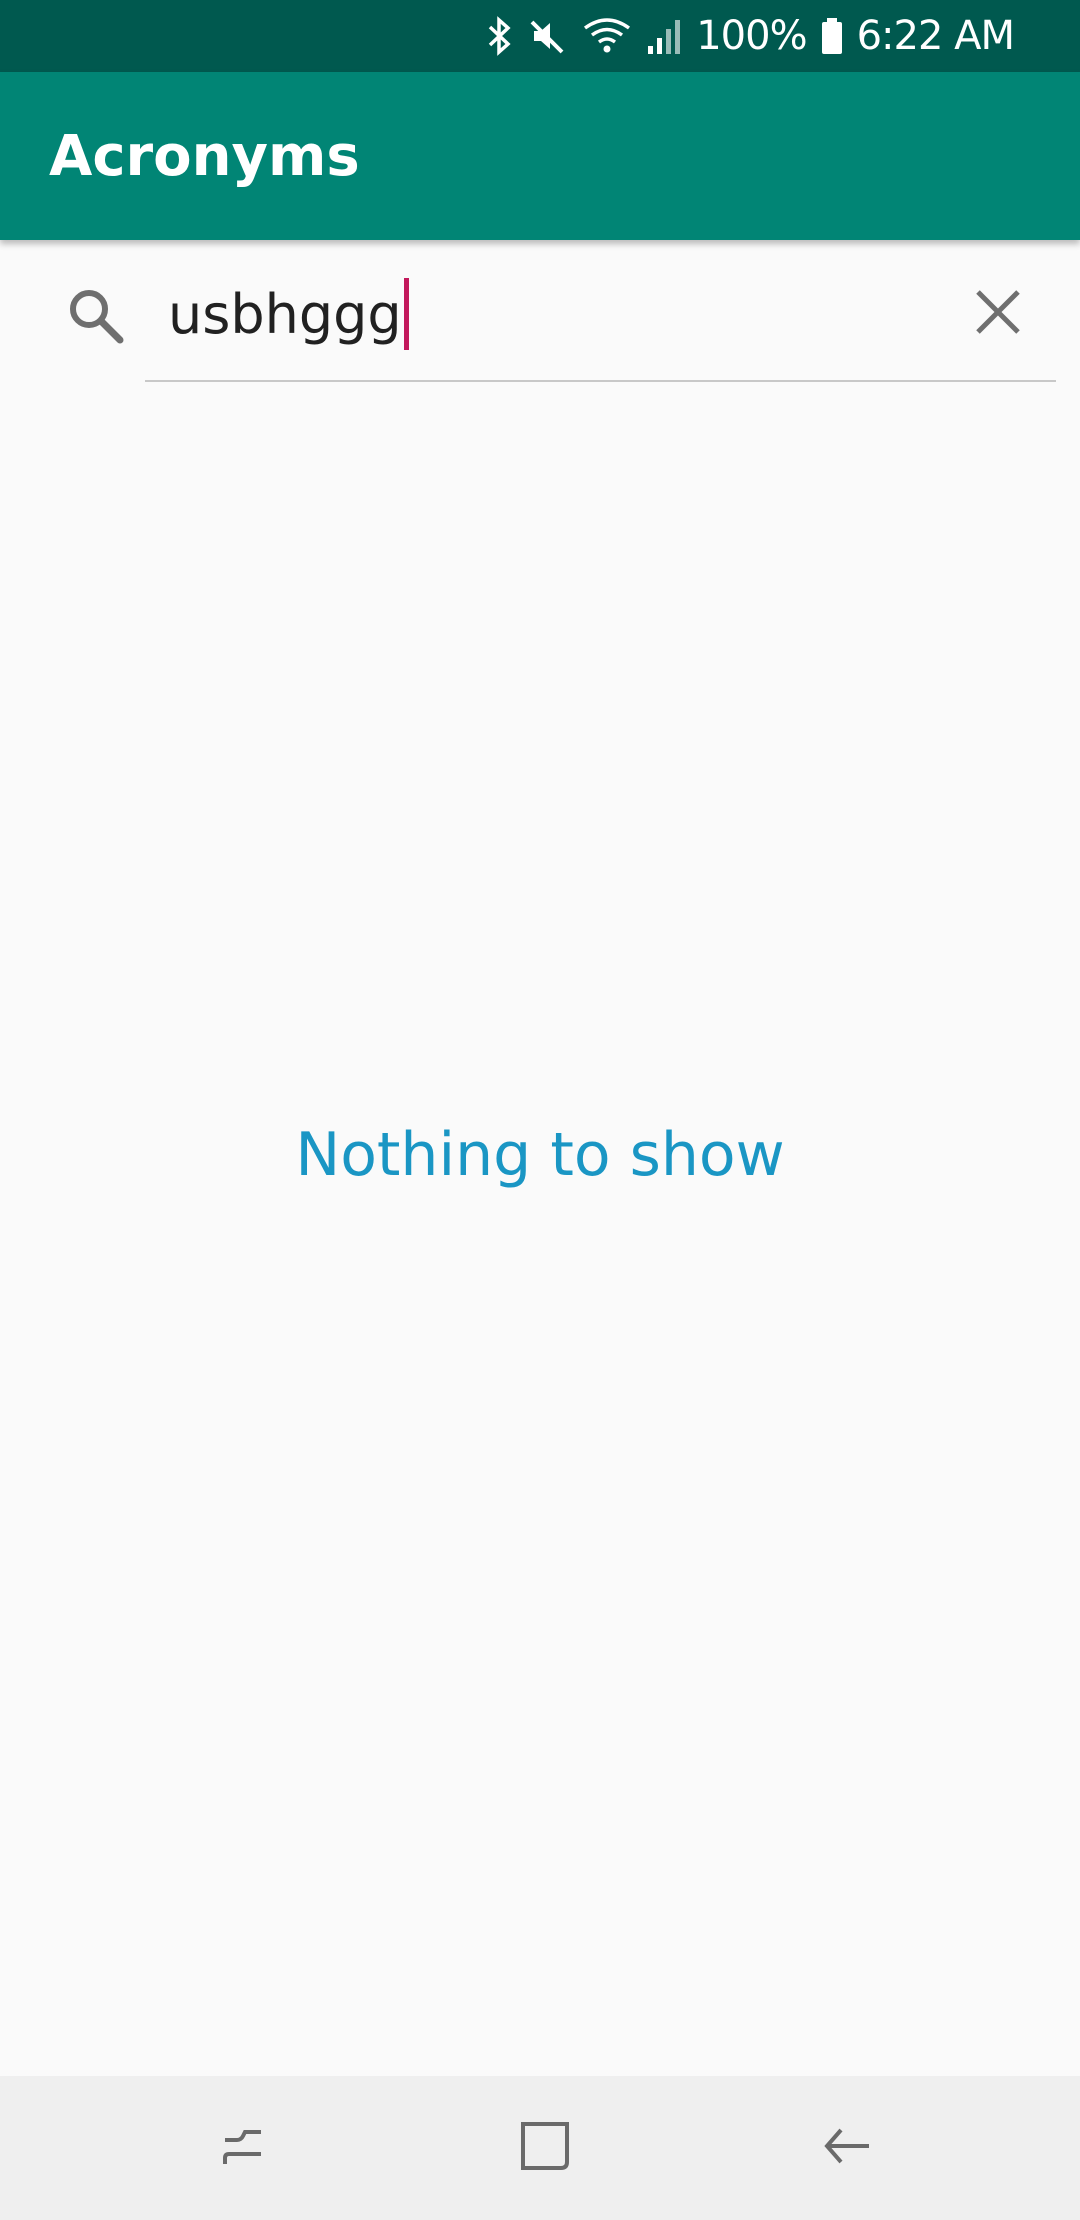 The height and width of the screenshot is (2220, 1080). I want to click on app-bar: Acronyms, so click(540, 156).